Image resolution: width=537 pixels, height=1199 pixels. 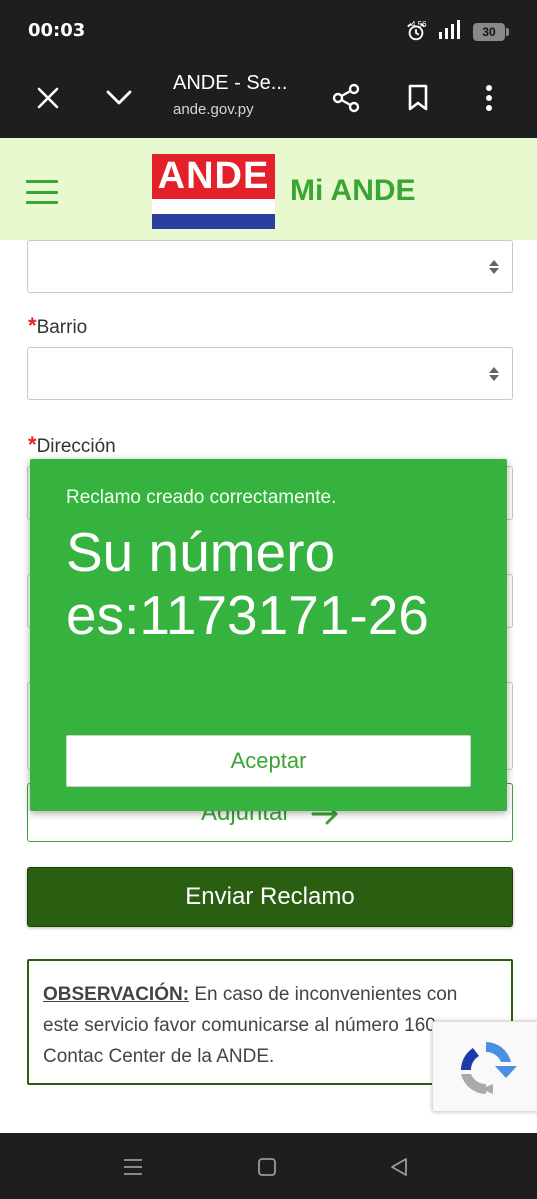 I want to click on recaptcha-icon, so click(x=488, y=1068).